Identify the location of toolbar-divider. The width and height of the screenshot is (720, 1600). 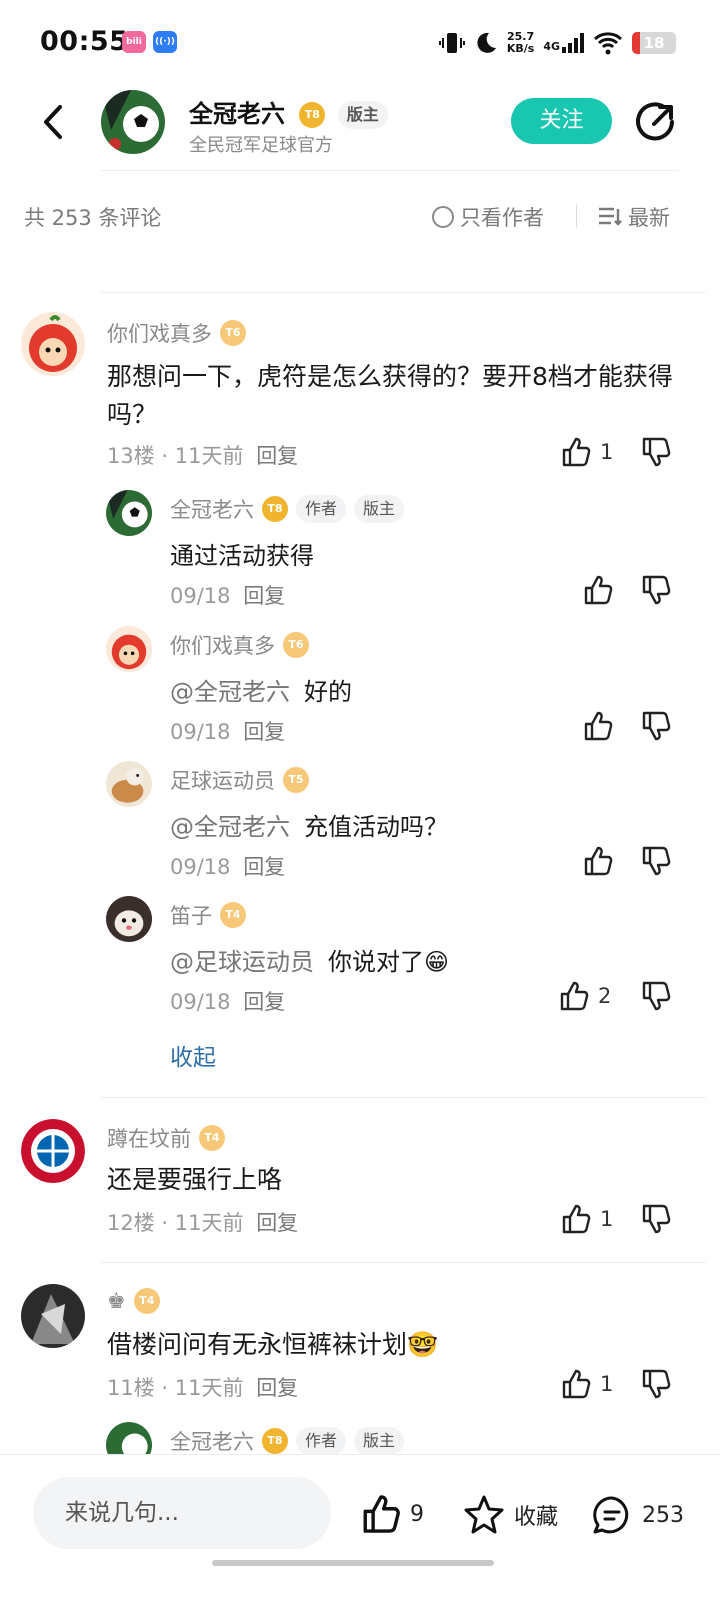
(576, 216).